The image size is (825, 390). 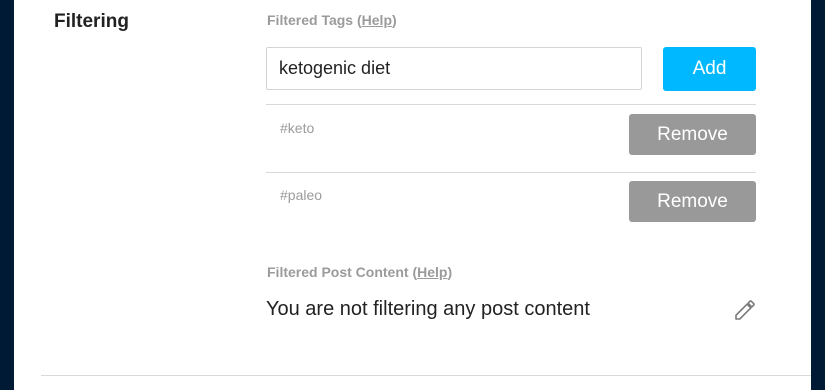 What do you see at coordinates (360, 272) in the screenshot?
I see `filtered-content-label: Filtered Post Content (Help)` at bounding box center [360, 272].